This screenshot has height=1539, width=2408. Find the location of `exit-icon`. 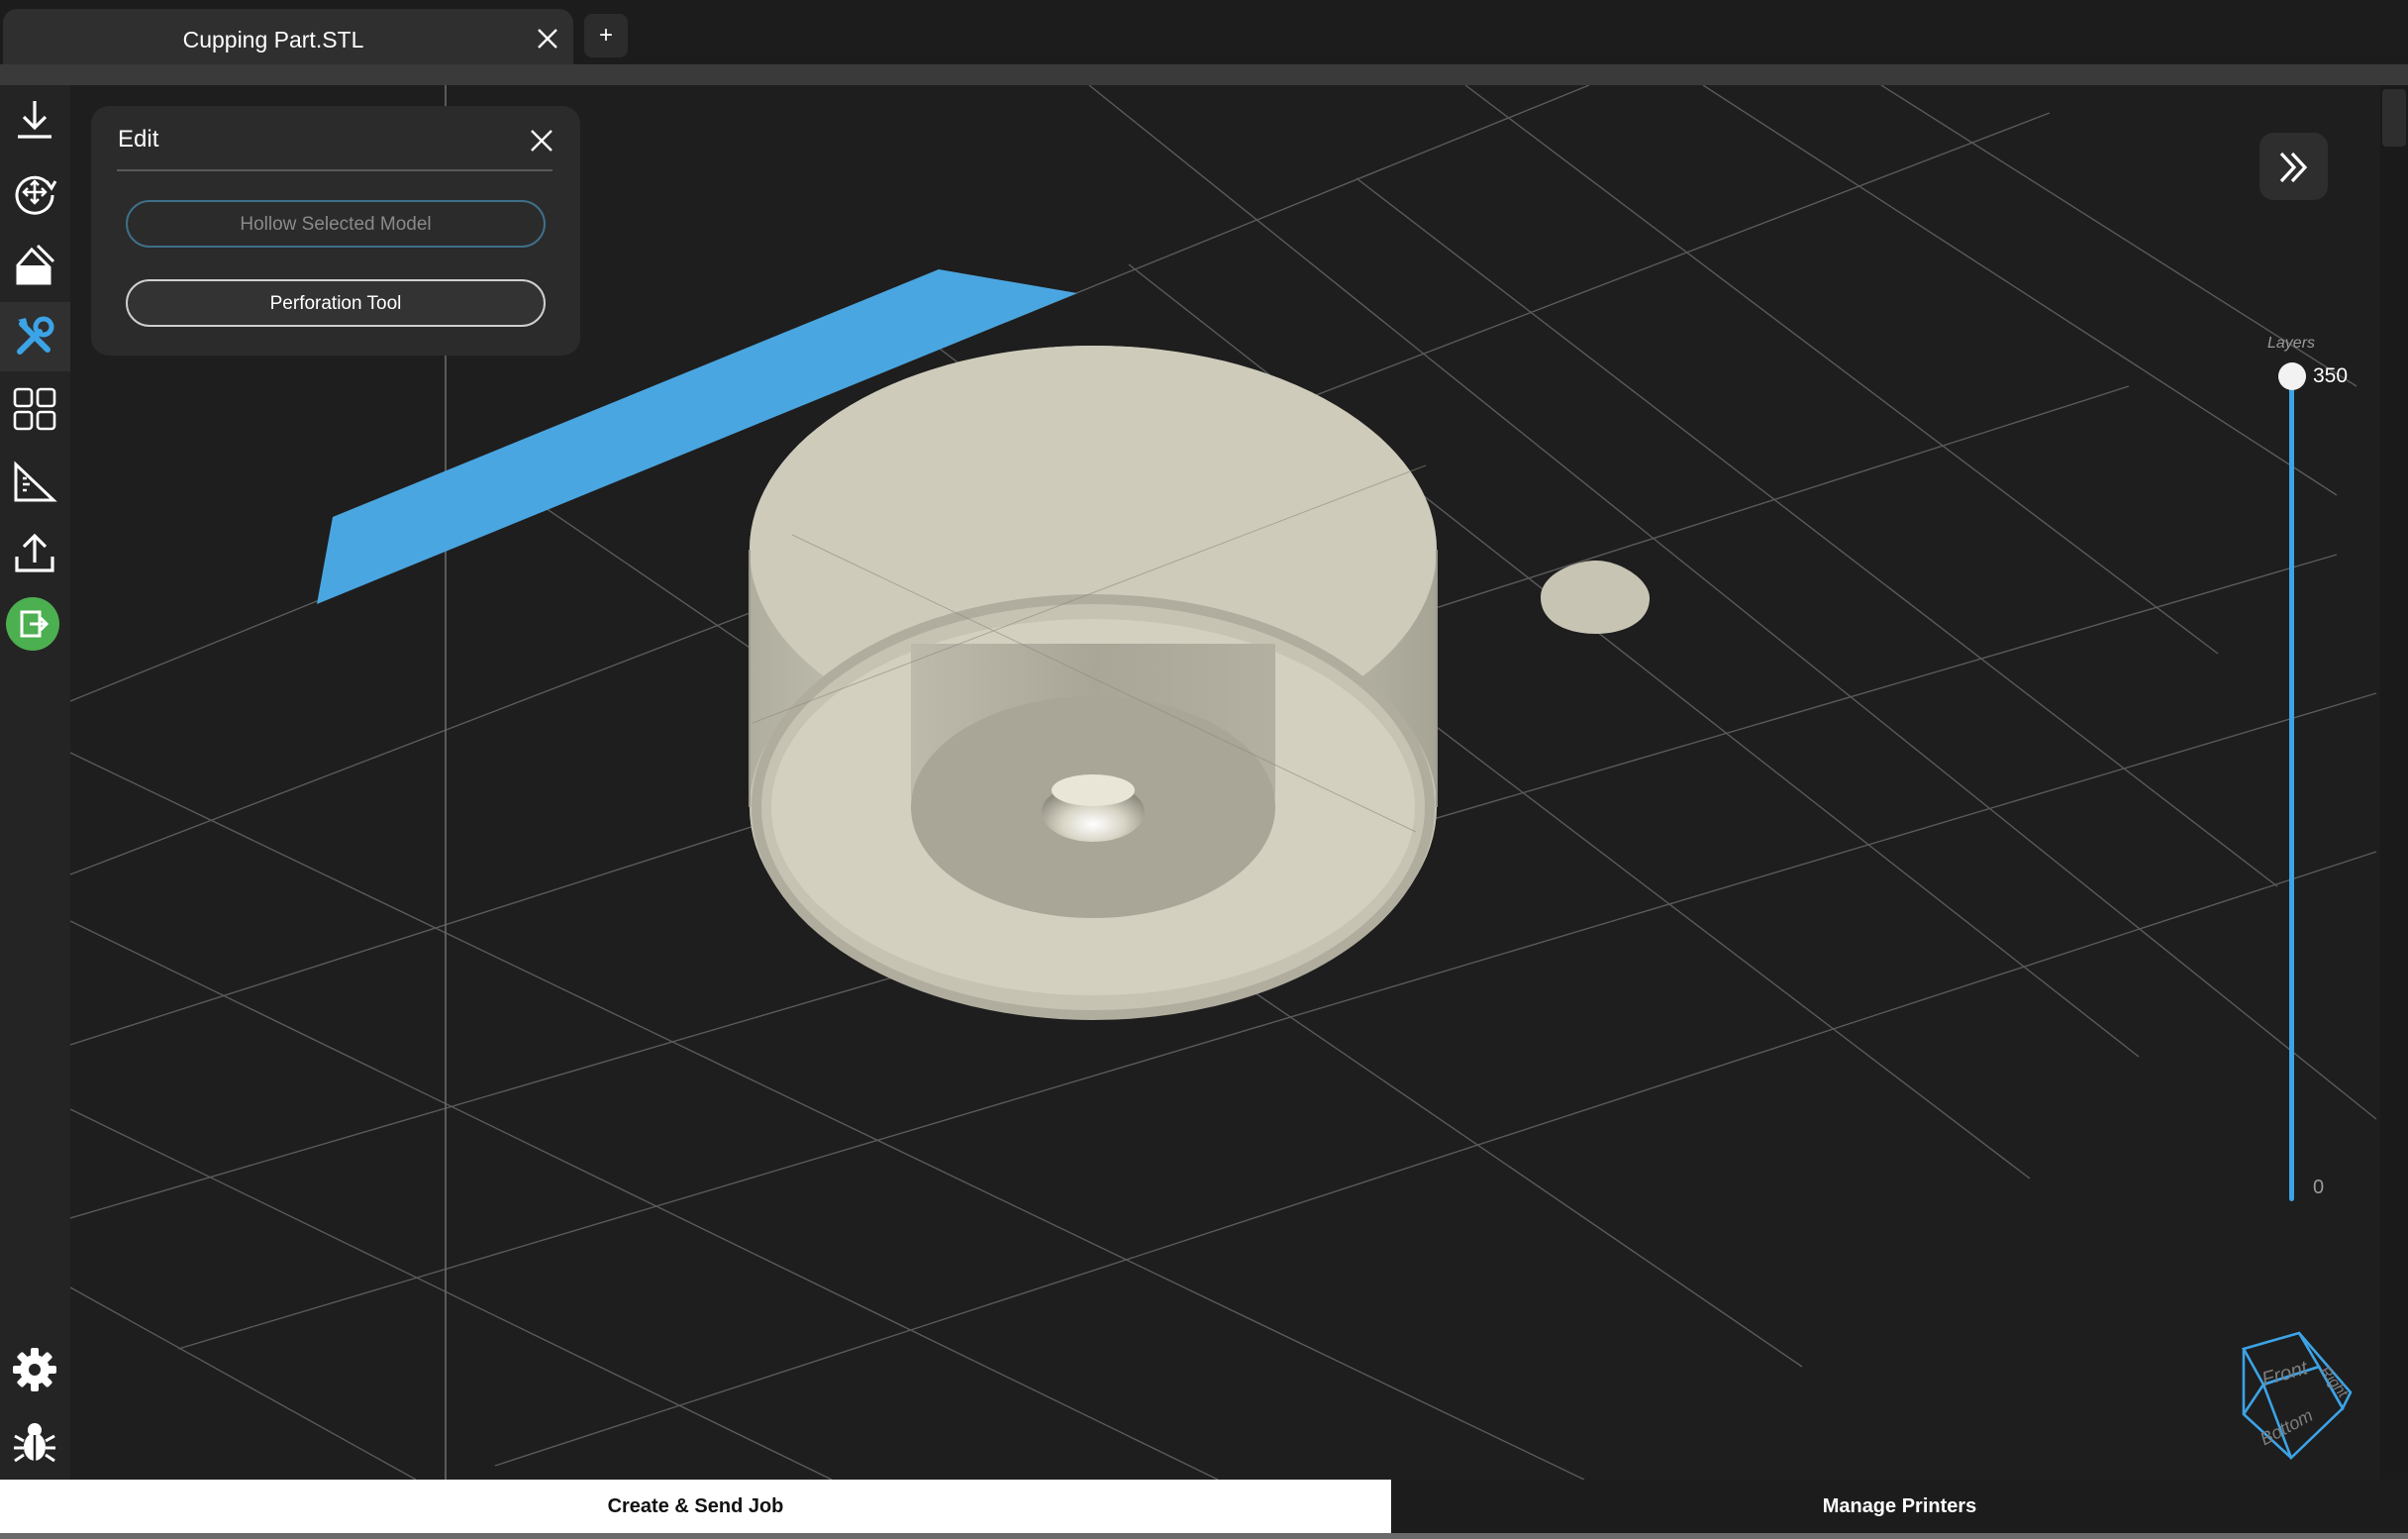

exit-icon is located at coordinates (32, 624).